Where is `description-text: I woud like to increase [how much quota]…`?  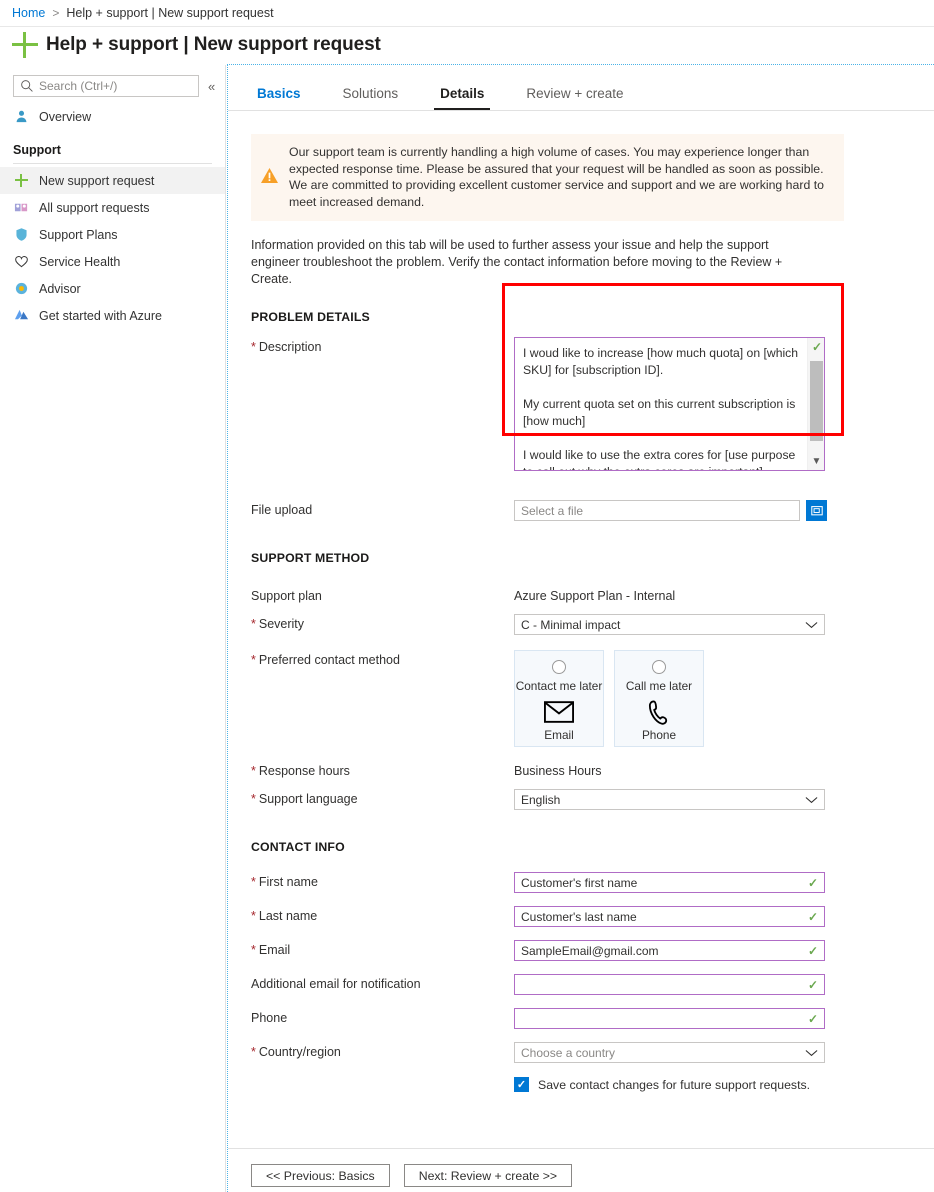
description-text: I woud like to increase [how much quota]… is located at coordinates (661, 404).